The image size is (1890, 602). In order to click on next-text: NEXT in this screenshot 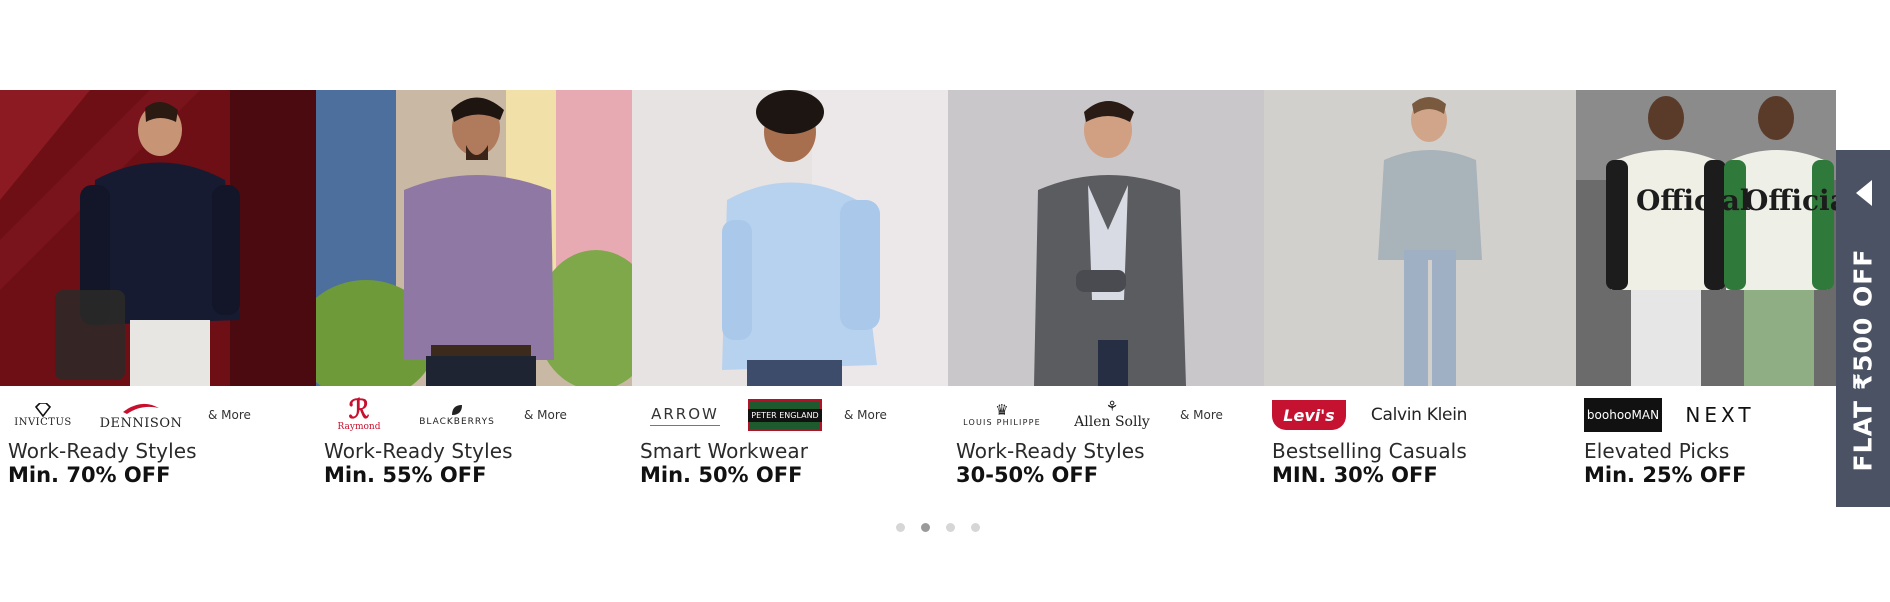, I will do `click(1720, 415)`.